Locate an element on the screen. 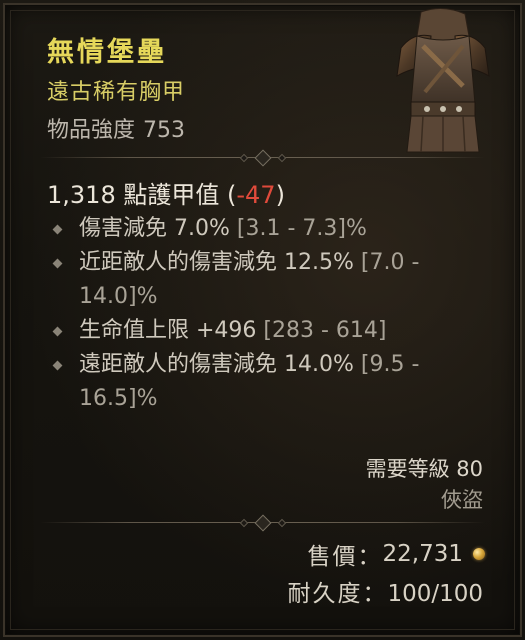  affix-range: [3.1 - 7.3]% is located at coordinates (301, 228).